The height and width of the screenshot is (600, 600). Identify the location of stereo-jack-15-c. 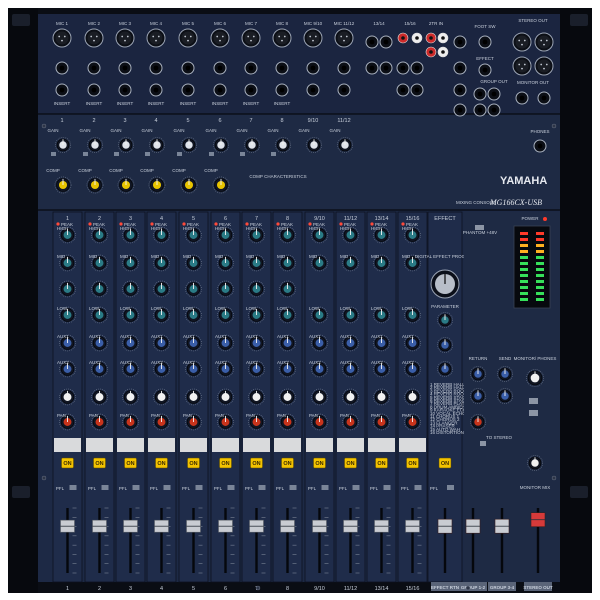
(403, 90).